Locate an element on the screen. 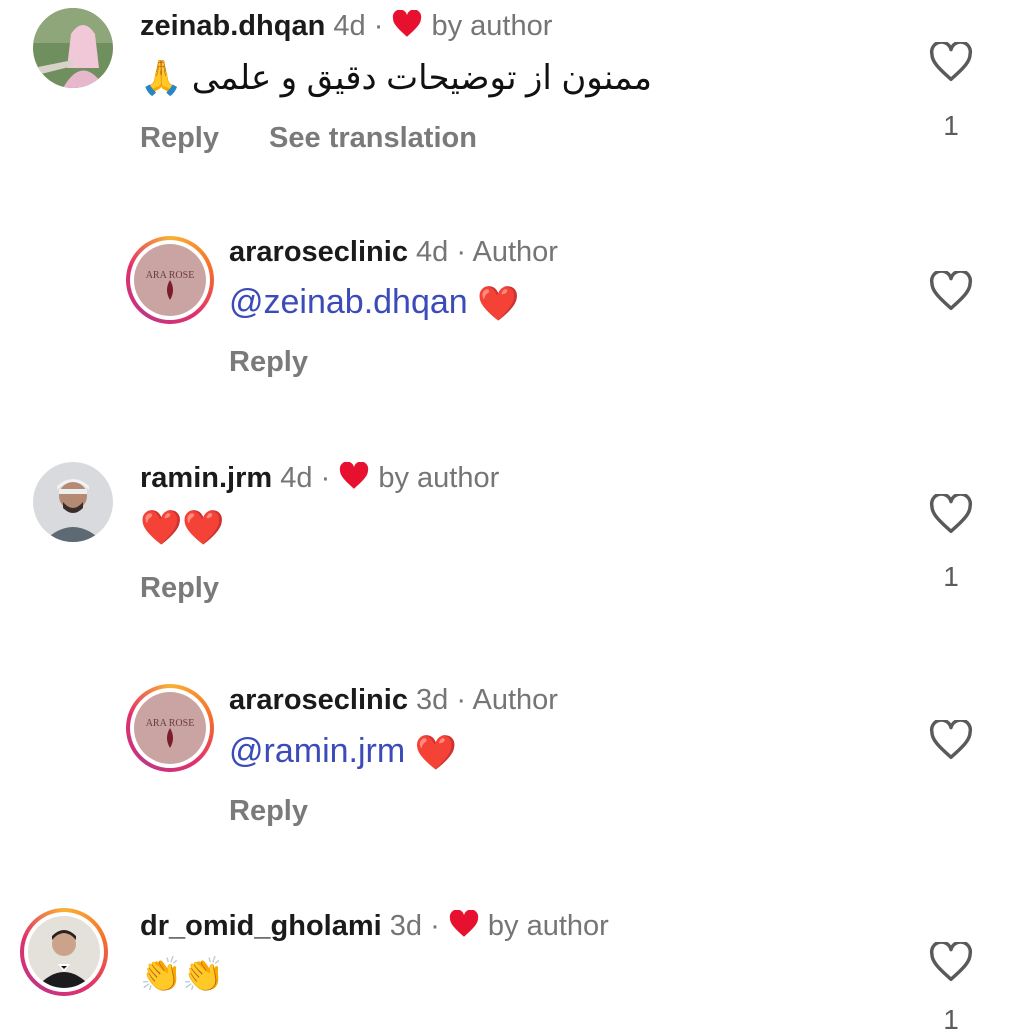  comment-meta: araroseclinic 3d · Author is located at coordinates (393, 700).